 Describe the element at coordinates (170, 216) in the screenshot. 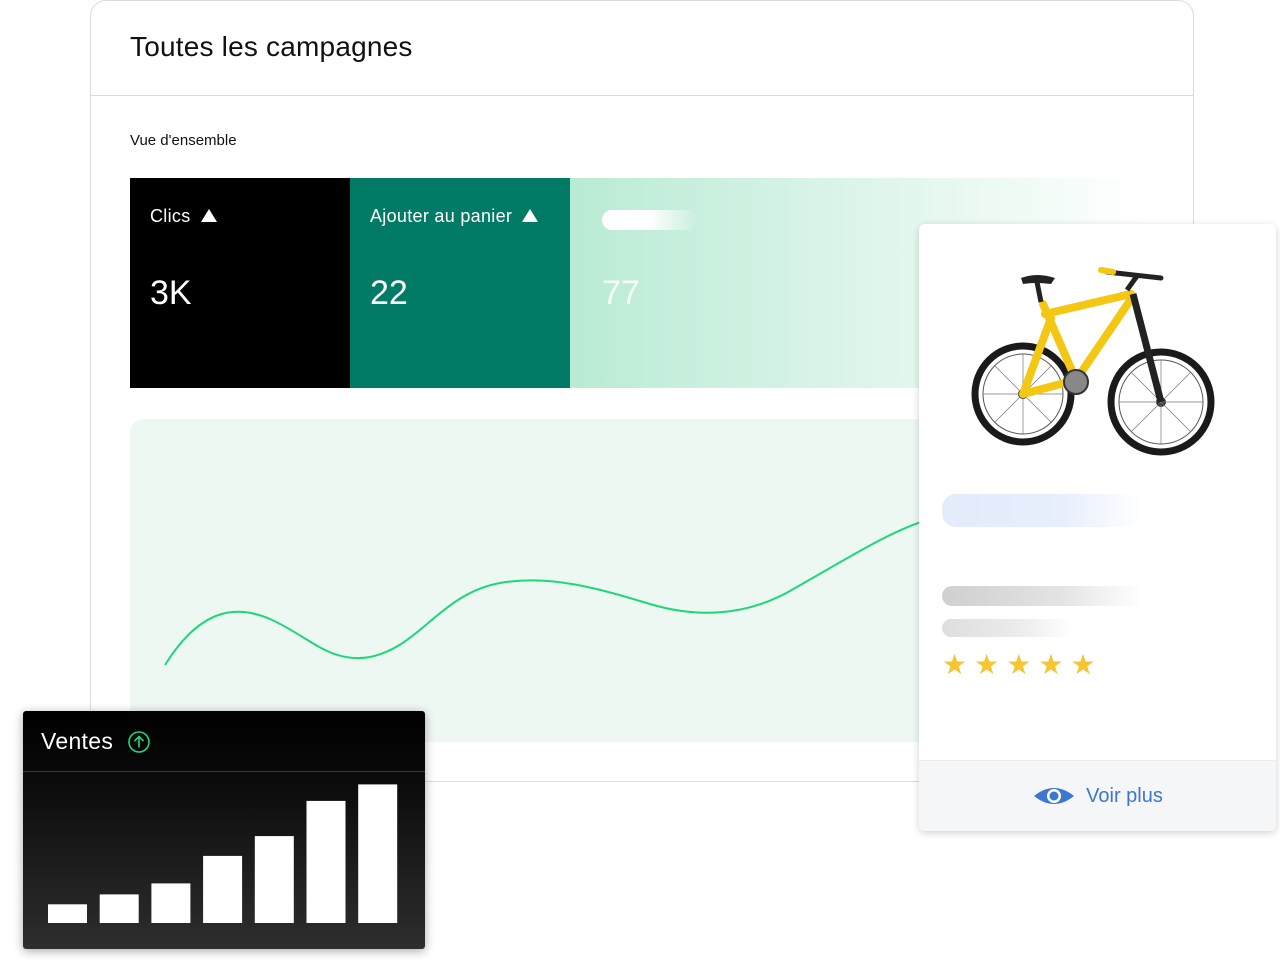

I see `metric-label: Clics` at that location.